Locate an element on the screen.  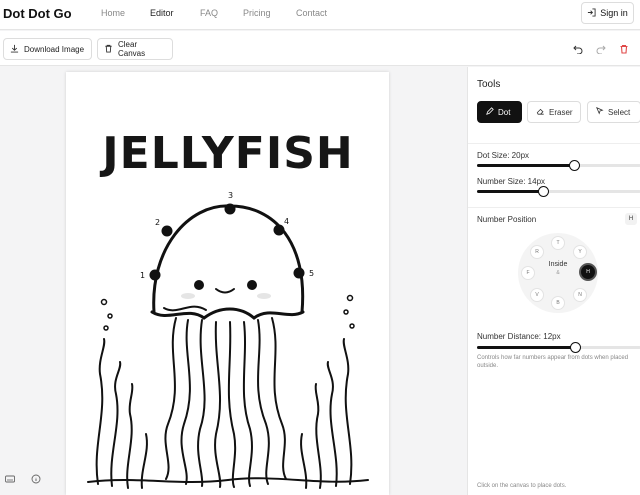
cursor-icon is located at coordinates (600, 112).